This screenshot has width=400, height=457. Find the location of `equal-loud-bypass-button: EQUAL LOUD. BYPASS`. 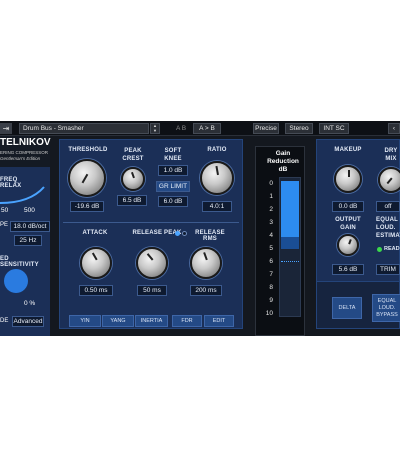

equal-loud-bypass-button: EQUAL LOUD. BYPASS is located at coordinates (386, 308).